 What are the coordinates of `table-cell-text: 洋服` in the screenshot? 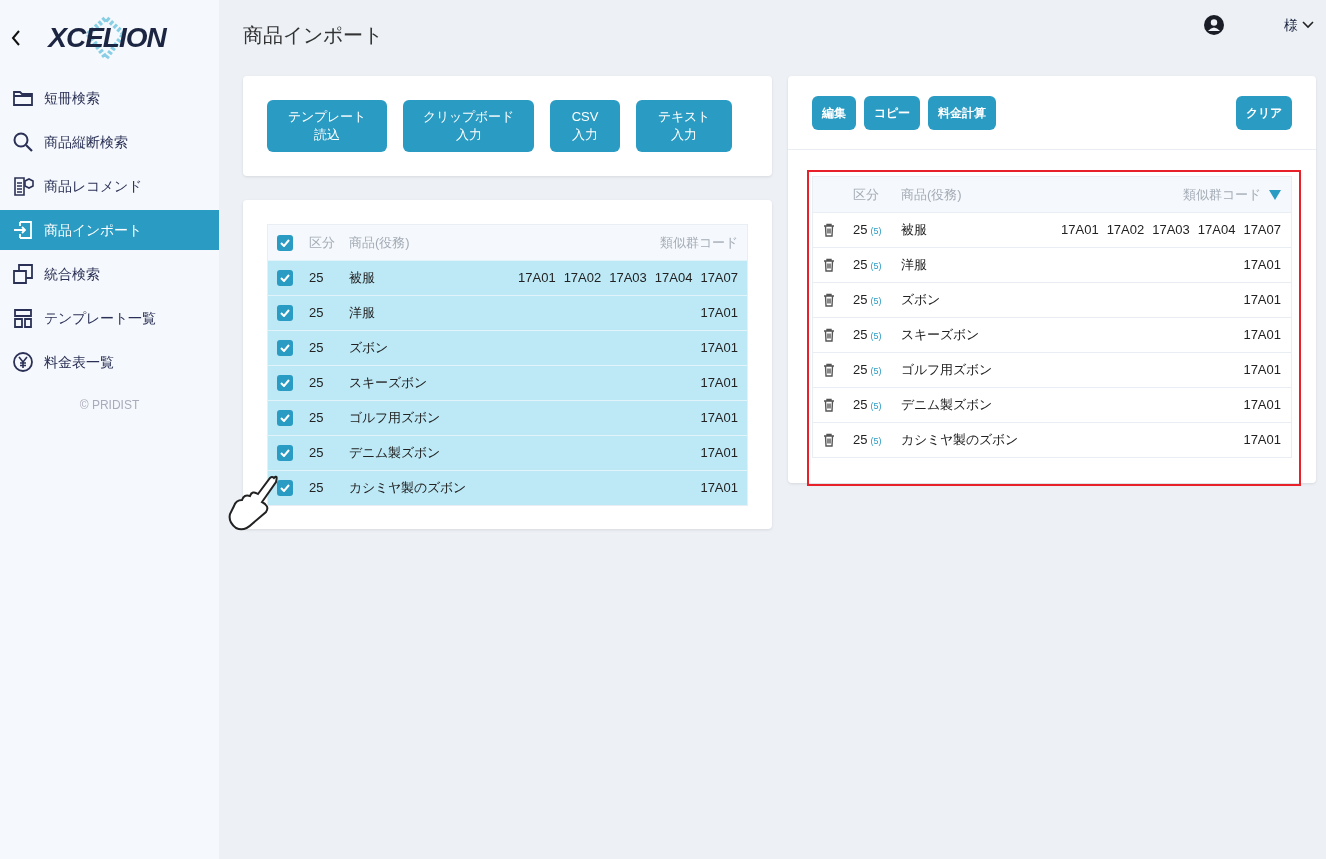 It's located at (914, 265).